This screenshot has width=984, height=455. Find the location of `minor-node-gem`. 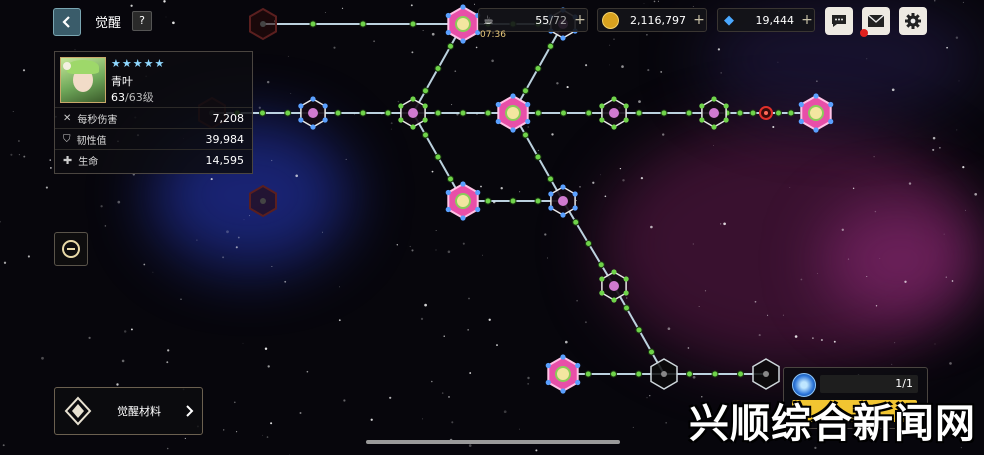

minor-node-gem is located at coordinates (313, 113).